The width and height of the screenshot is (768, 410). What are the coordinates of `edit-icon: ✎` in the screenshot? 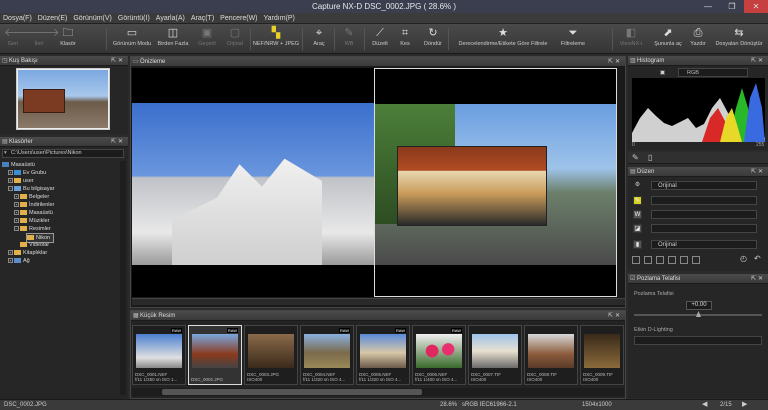 It's located at (637, 200).